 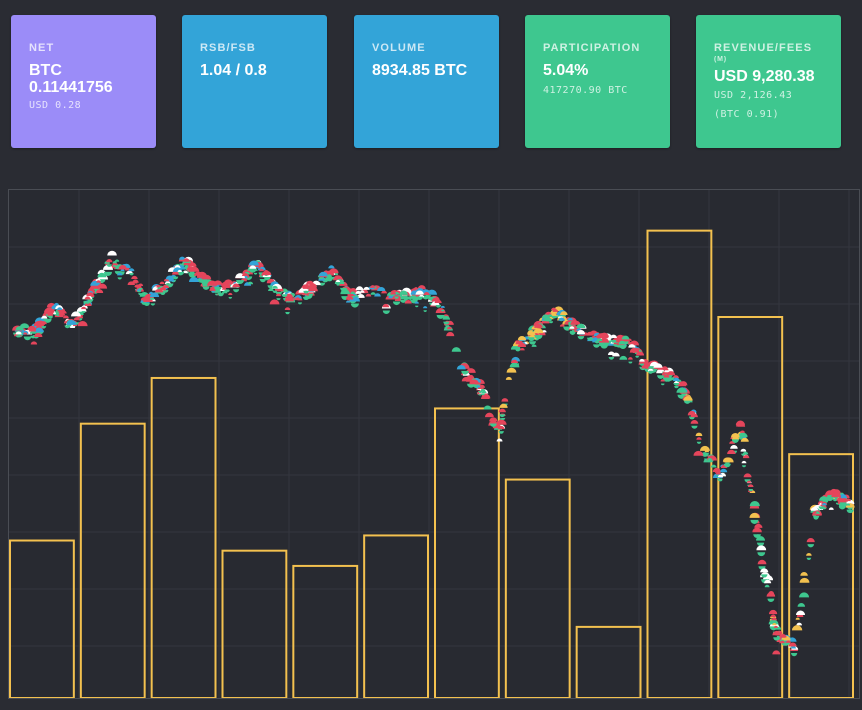 What do you see at coordinates (228, 48) in the screenshot?
I see `card-label: RSB/FSB` at bounding box center [228, 48].